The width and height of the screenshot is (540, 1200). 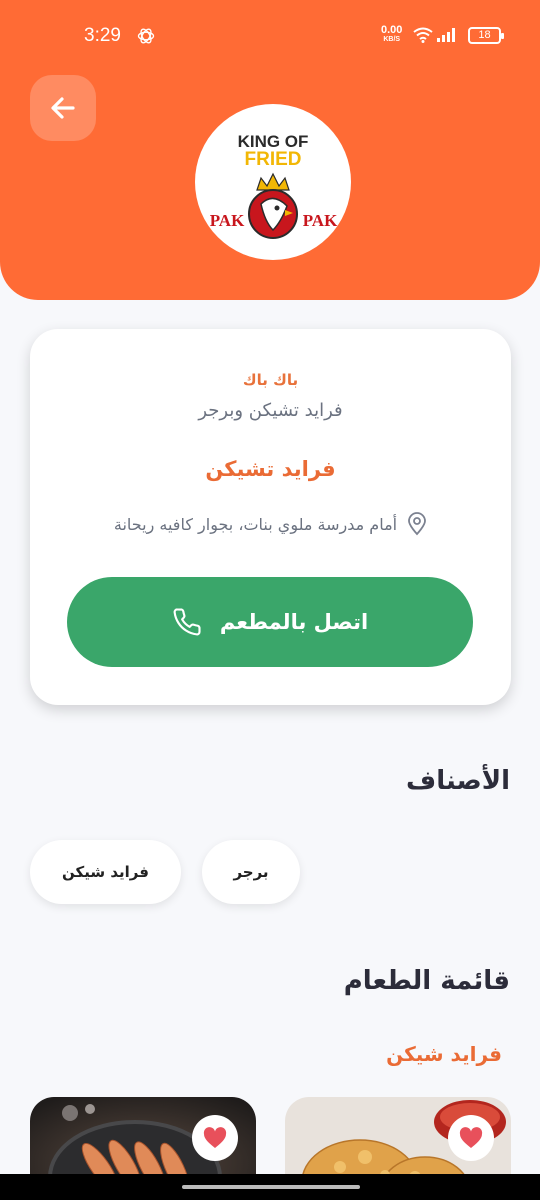 I want to click on status-time: 3:29, so click(x=102, y=35).